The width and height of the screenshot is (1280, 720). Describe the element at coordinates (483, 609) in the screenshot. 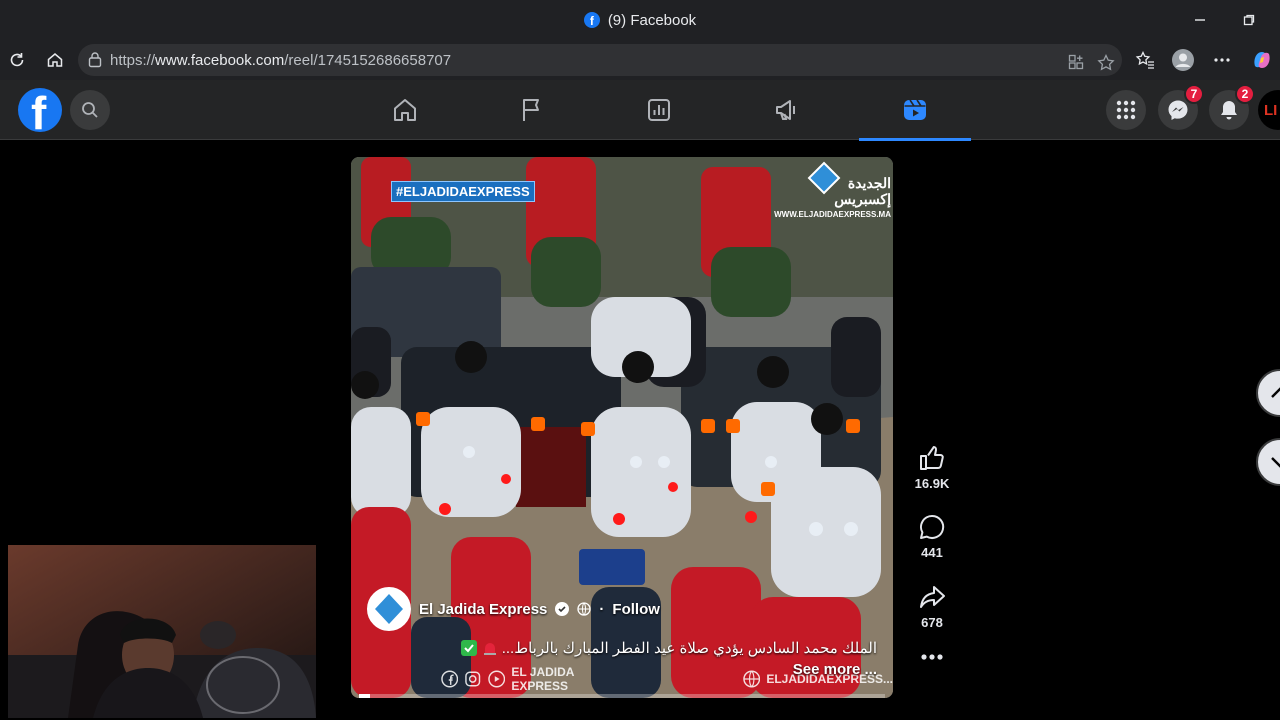

I see `author-name: El Jadida Express` at that location.